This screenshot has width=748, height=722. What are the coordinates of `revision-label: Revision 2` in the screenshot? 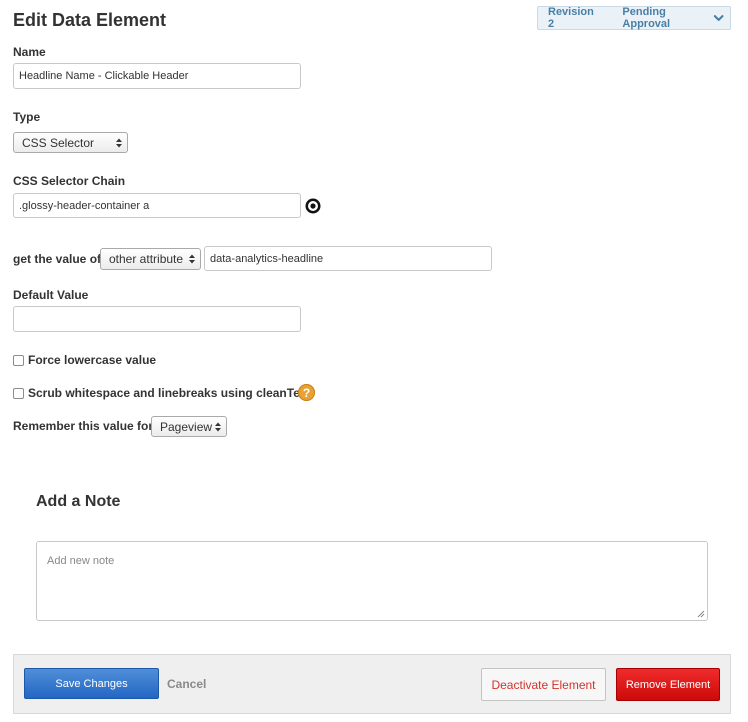 It's located at (571, 18).